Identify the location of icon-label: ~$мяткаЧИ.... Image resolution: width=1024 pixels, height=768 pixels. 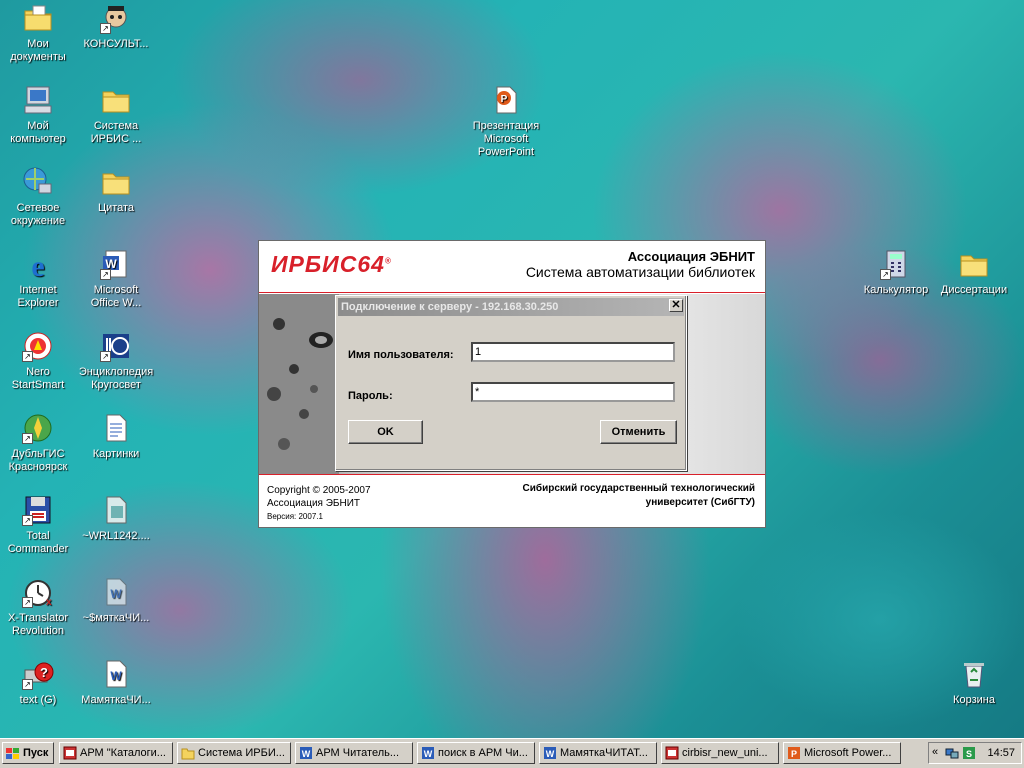
(116, 618).